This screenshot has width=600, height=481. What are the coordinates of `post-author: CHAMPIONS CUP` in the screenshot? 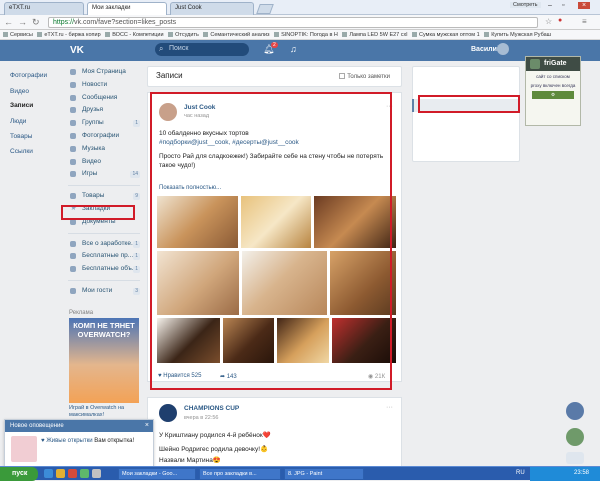 It's located at (211, 408).